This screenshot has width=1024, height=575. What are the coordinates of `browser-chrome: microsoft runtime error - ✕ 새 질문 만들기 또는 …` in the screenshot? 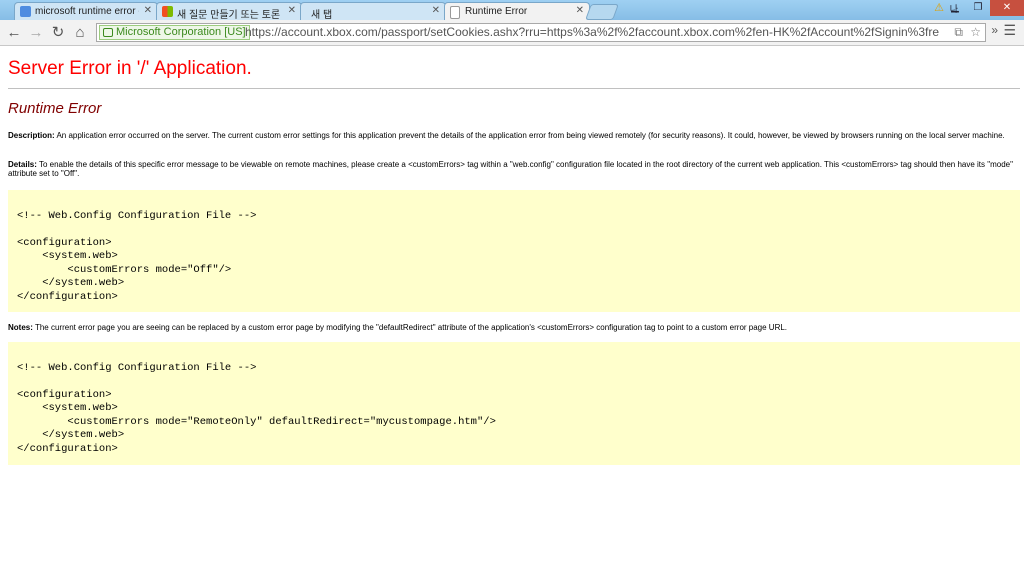 It's located at (512, 23).